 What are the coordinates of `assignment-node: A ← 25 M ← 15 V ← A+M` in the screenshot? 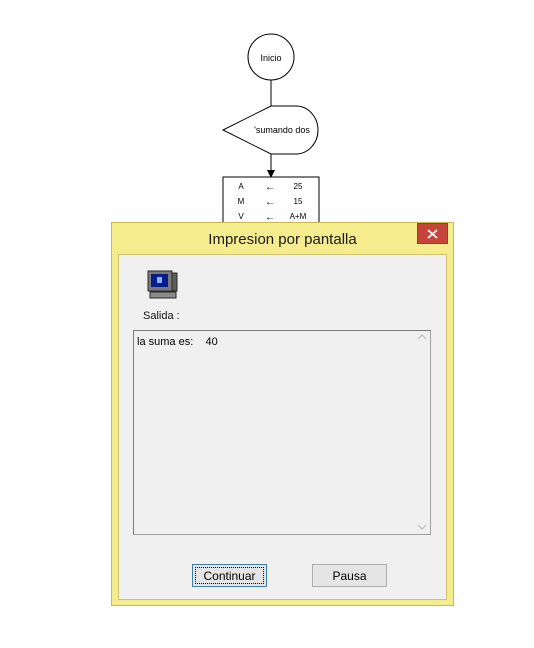 It's located at (271, 202).